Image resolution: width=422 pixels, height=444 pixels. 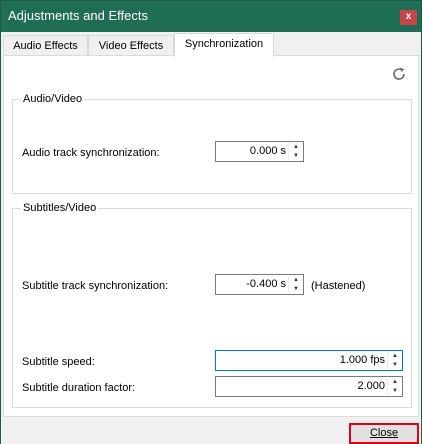 What do you see at coordinates (252, 151) in the screenshot?
I see `audio-sync-value: 0.000 s` at bounding box center [252, 151].